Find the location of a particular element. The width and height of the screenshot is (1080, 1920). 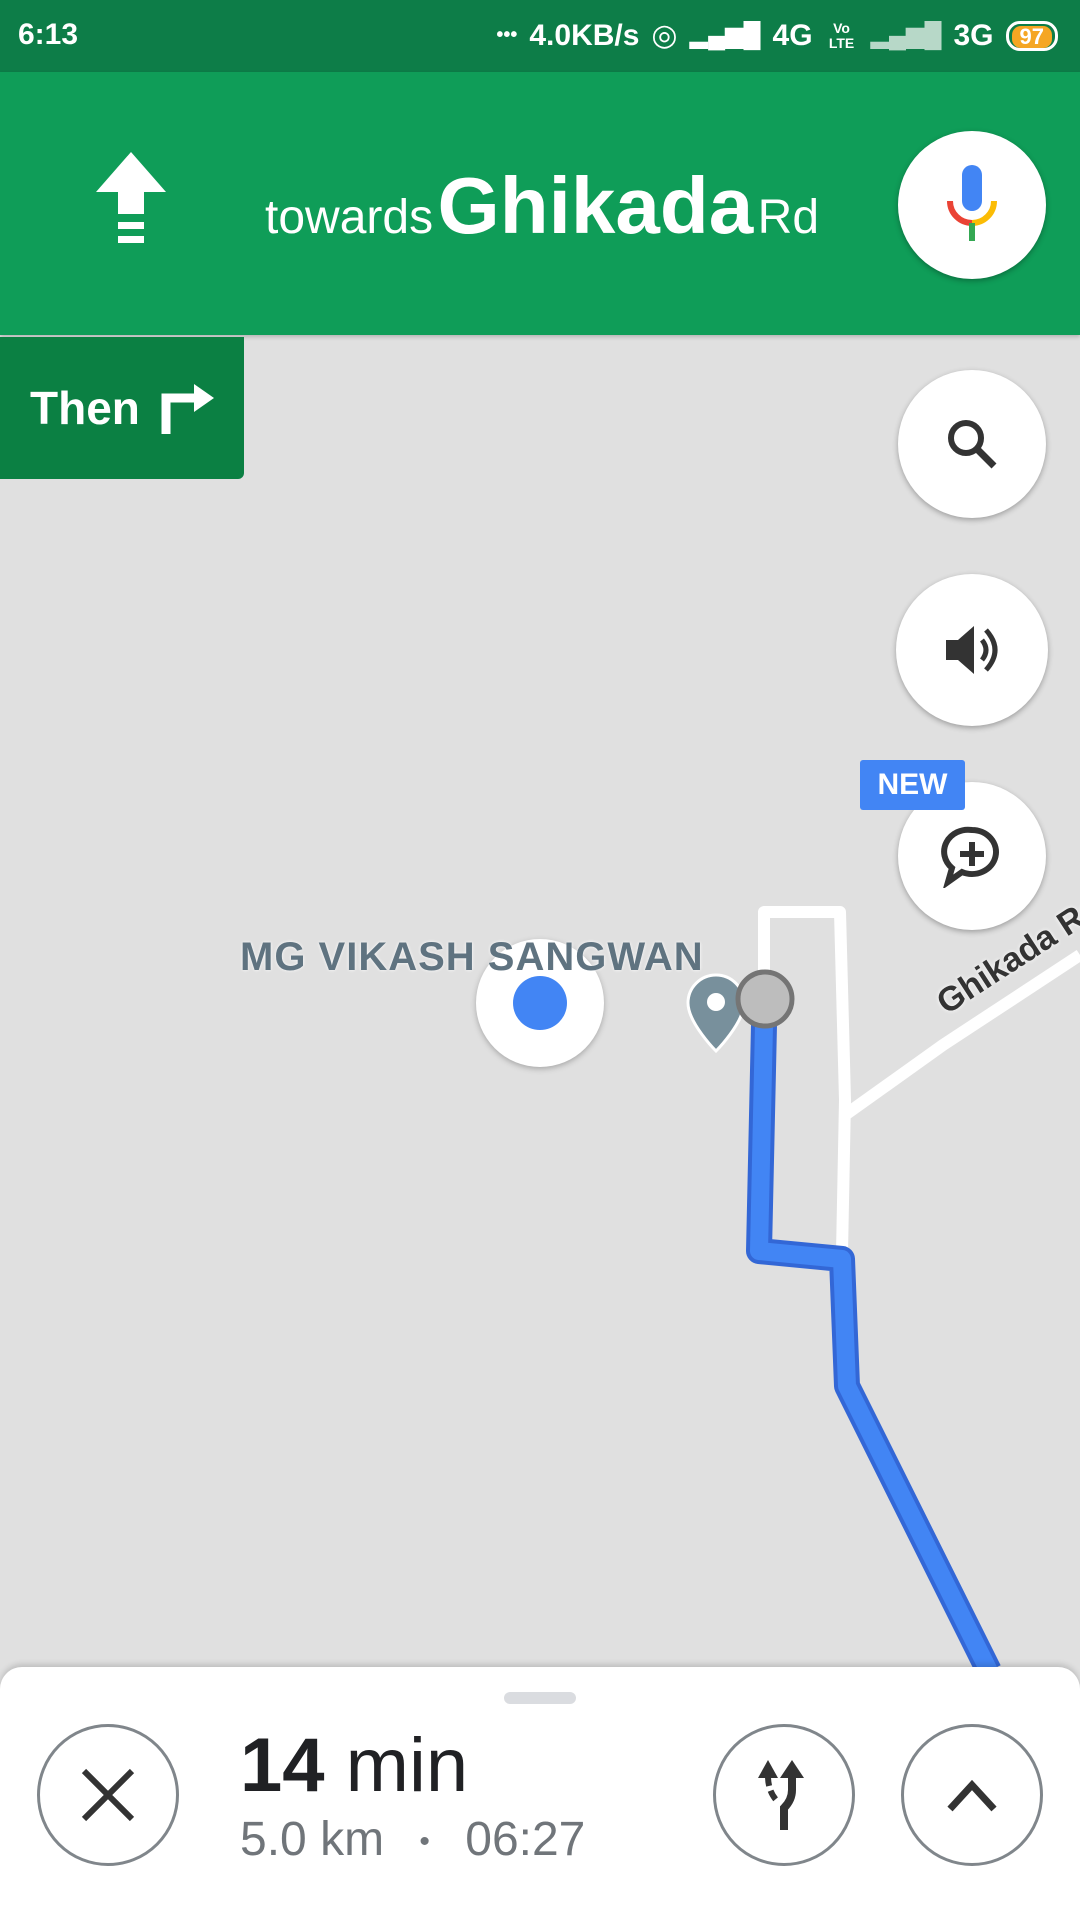

duration-value: 14 is located at coordinates (282, 1765).